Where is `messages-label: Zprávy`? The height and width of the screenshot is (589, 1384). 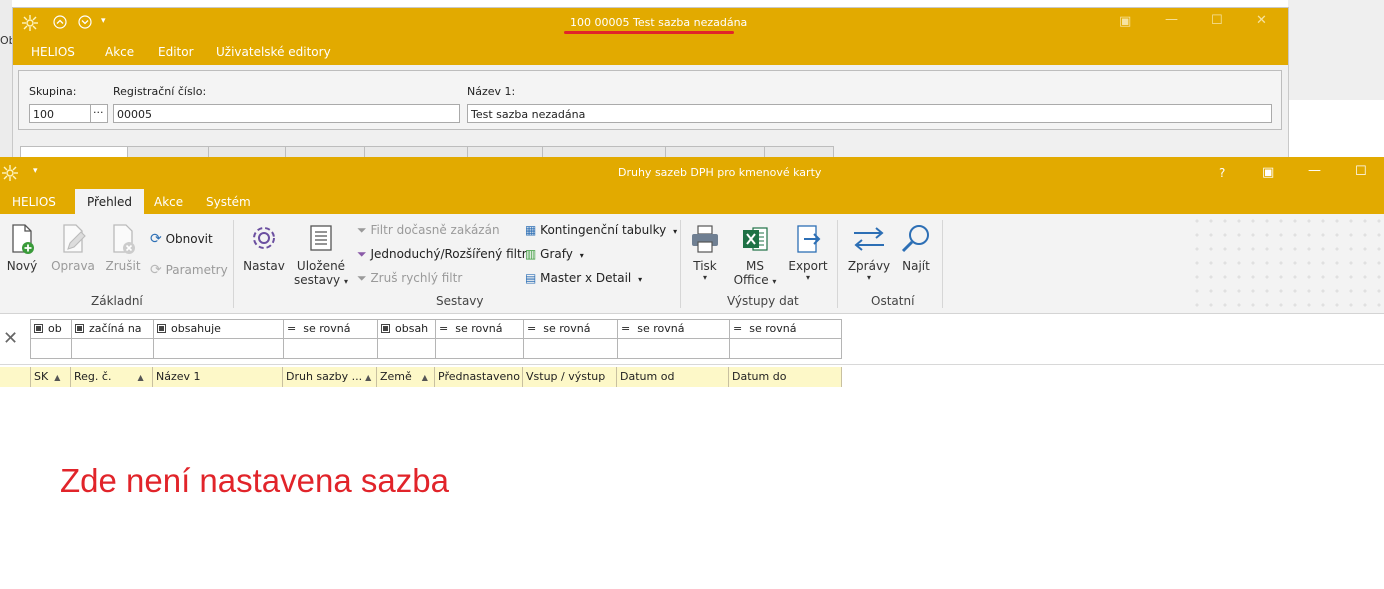 messages-label: Zprávy is located at coordinates (869, 266).